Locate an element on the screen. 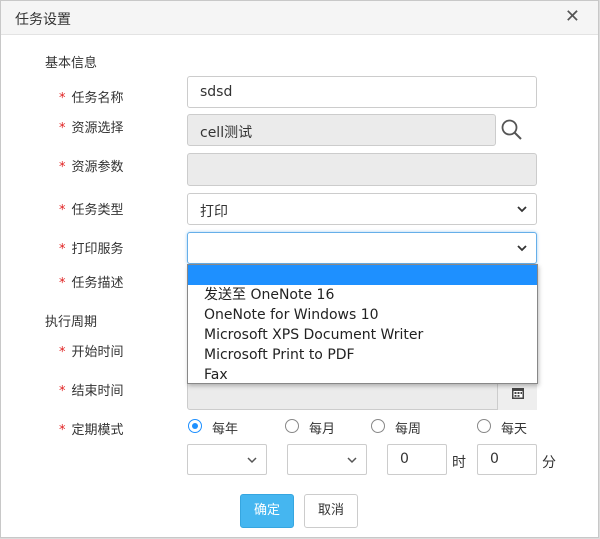 The image size is (600, 539). label-task-name-text: 任务名称 is located at coordinates (97, 98).